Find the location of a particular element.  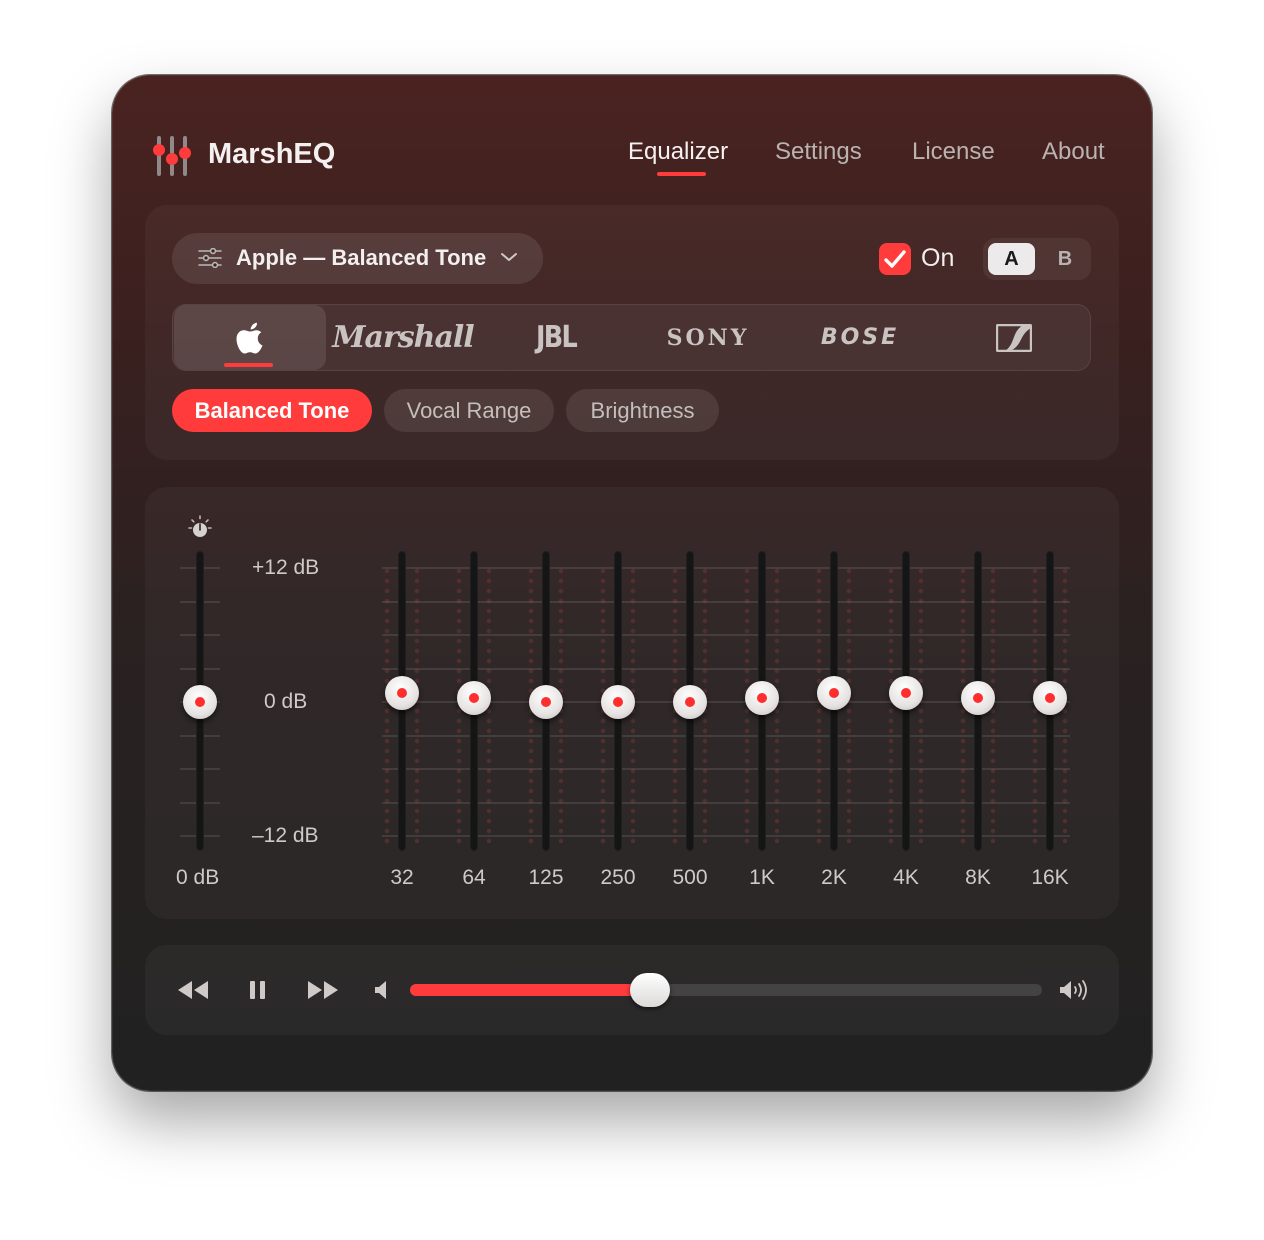

brand-sennheiser is located at coordinates (1014, 337).